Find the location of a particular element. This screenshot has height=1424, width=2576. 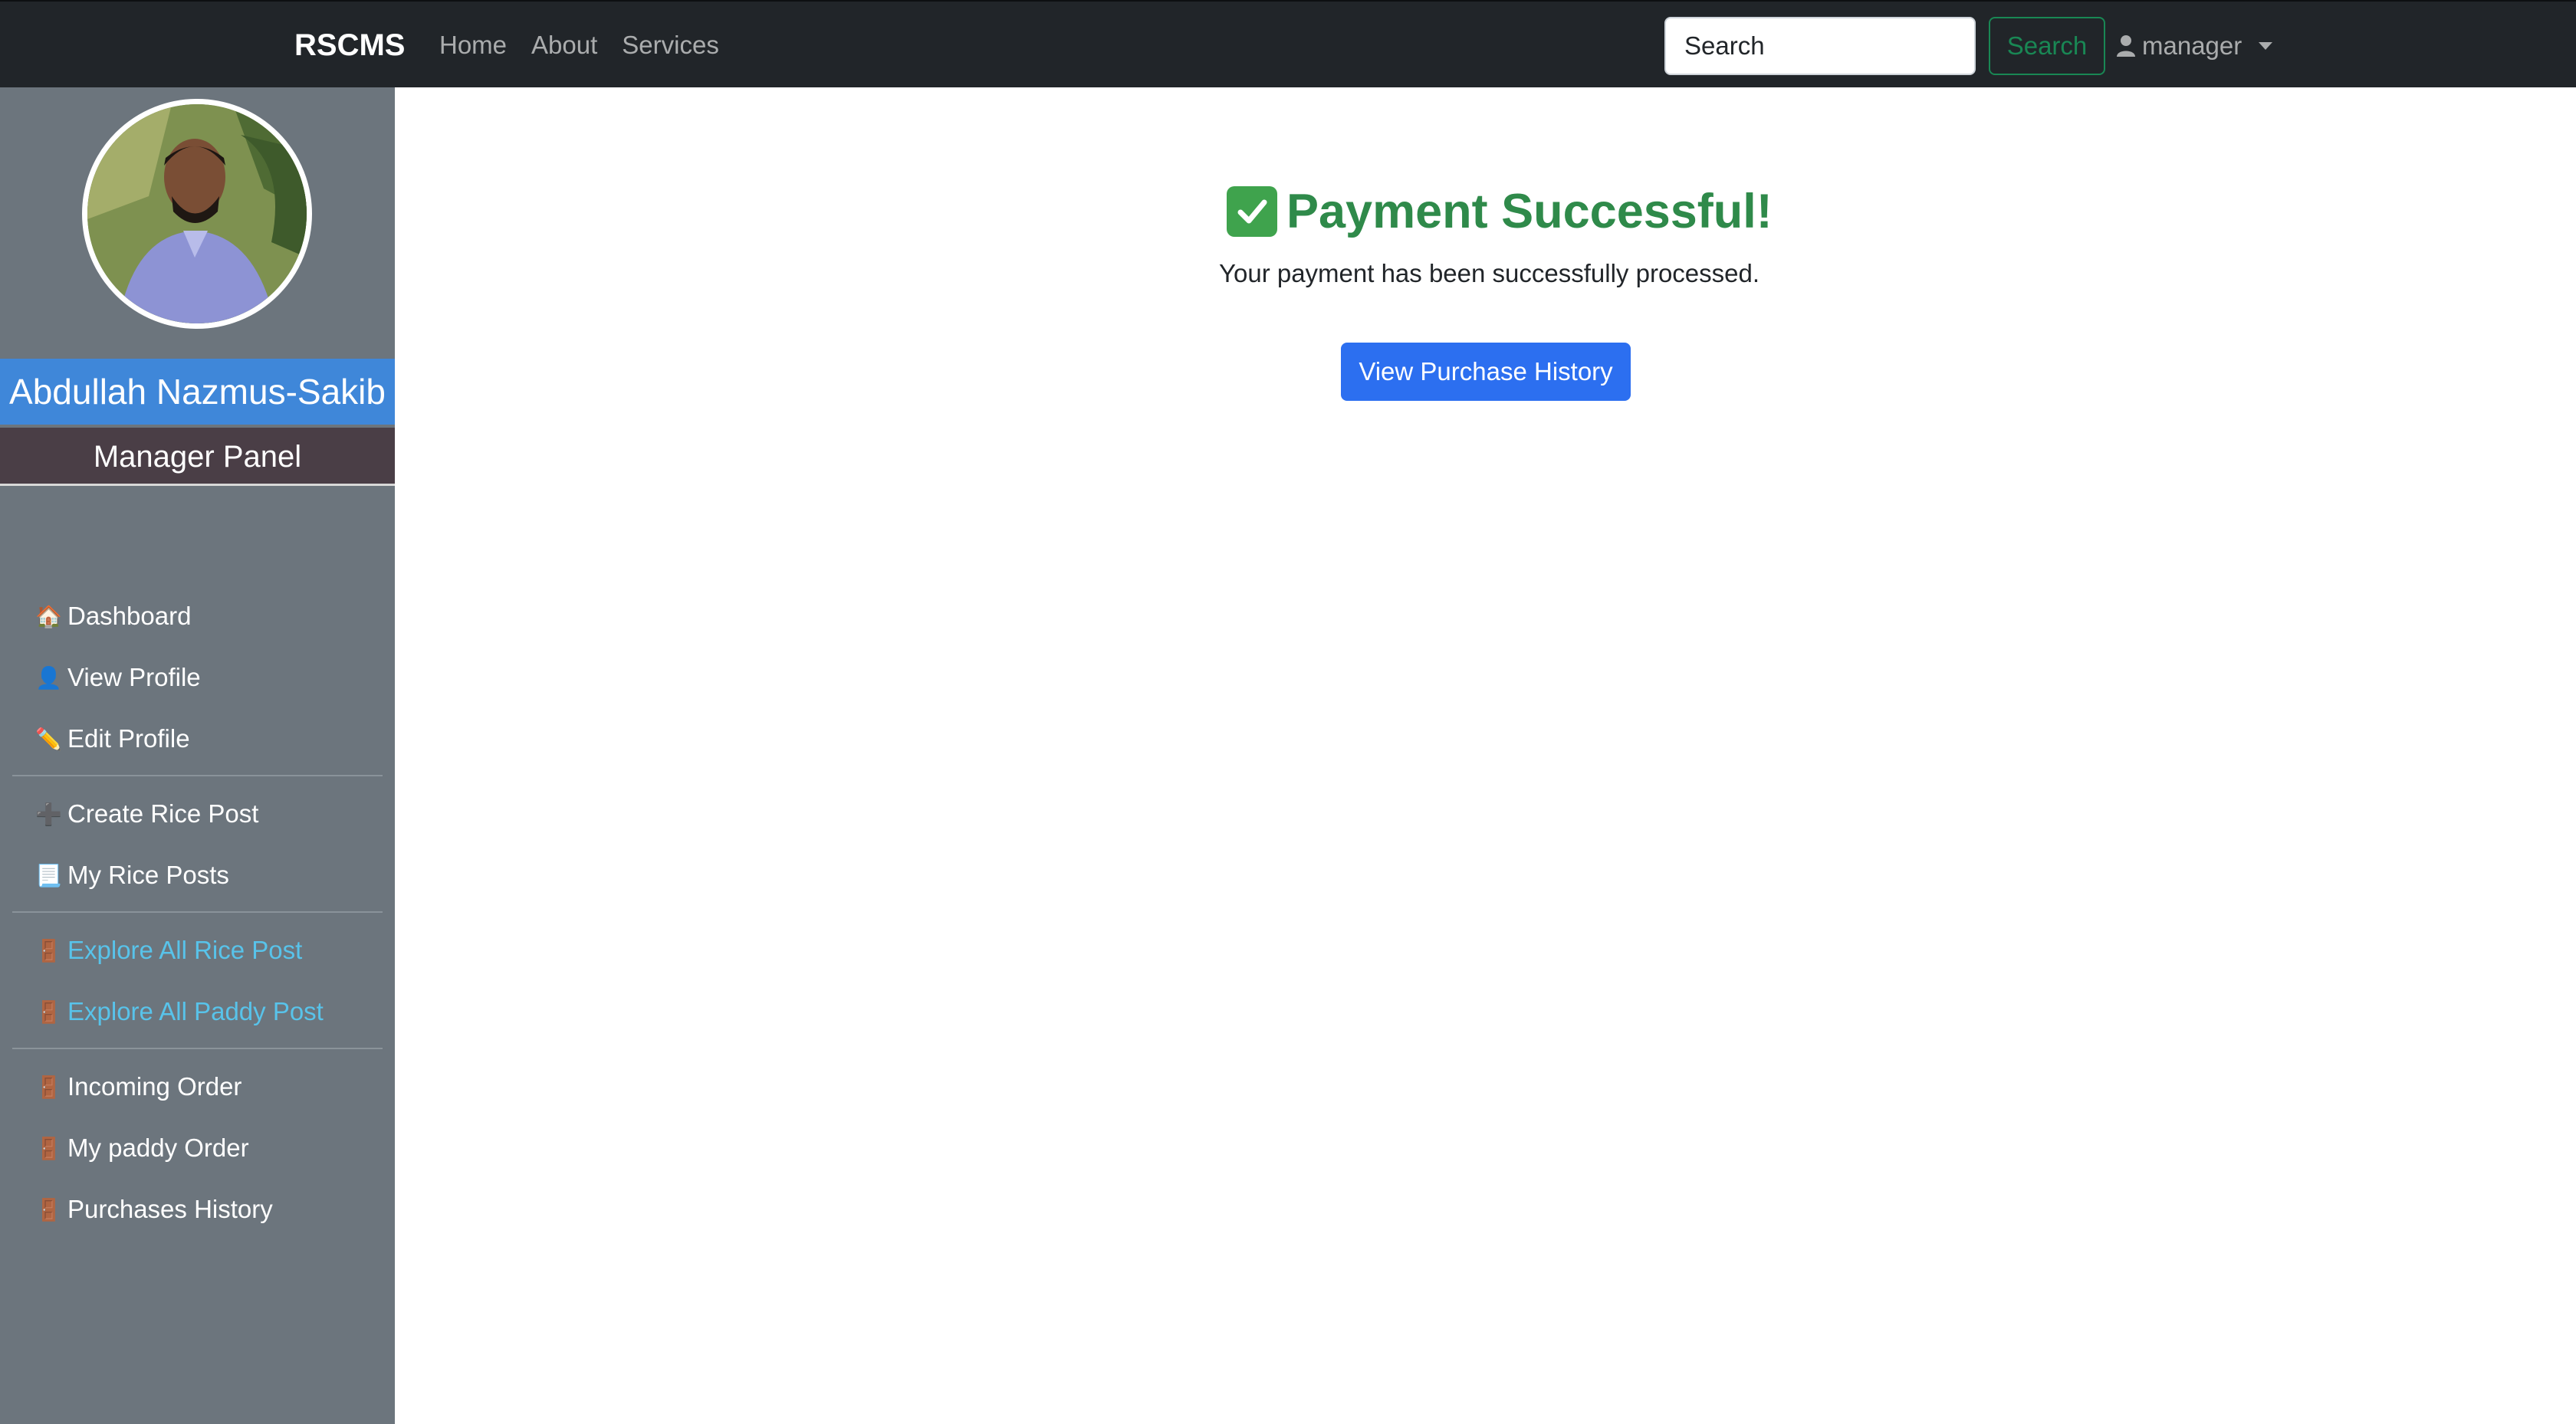

view-purchase-history-button: View Purchase History is located at coordinates (1486, 372).